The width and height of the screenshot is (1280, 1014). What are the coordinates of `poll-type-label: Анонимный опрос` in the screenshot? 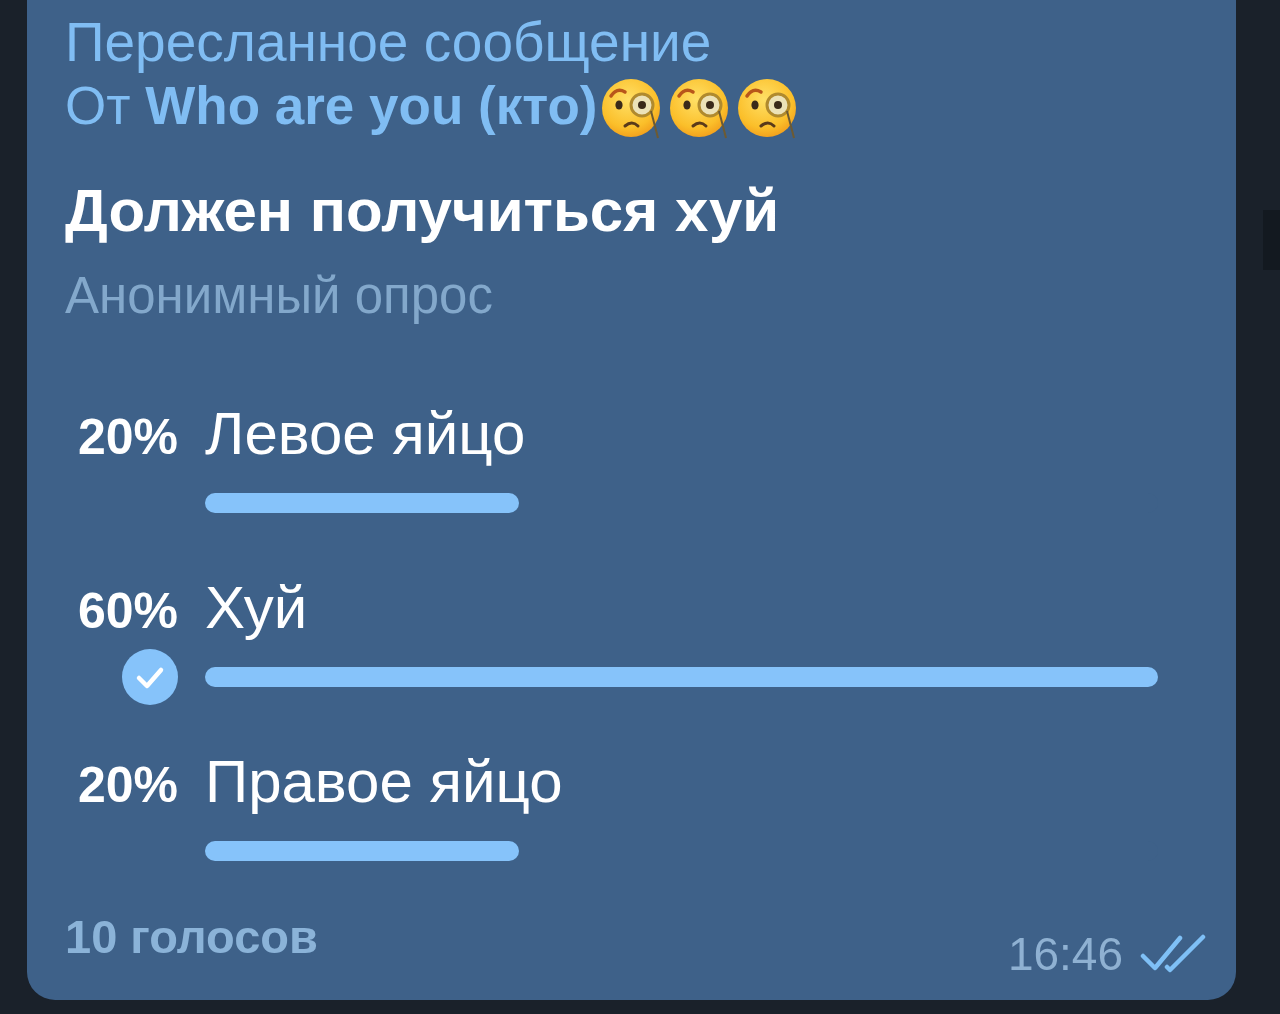 It's located at (279, 296).